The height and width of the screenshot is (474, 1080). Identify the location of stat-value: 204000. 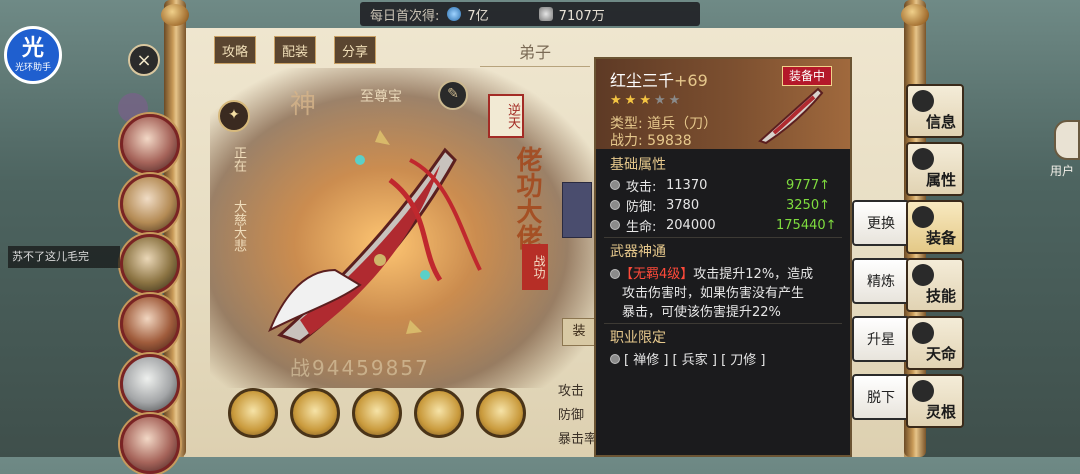
(691, 225).